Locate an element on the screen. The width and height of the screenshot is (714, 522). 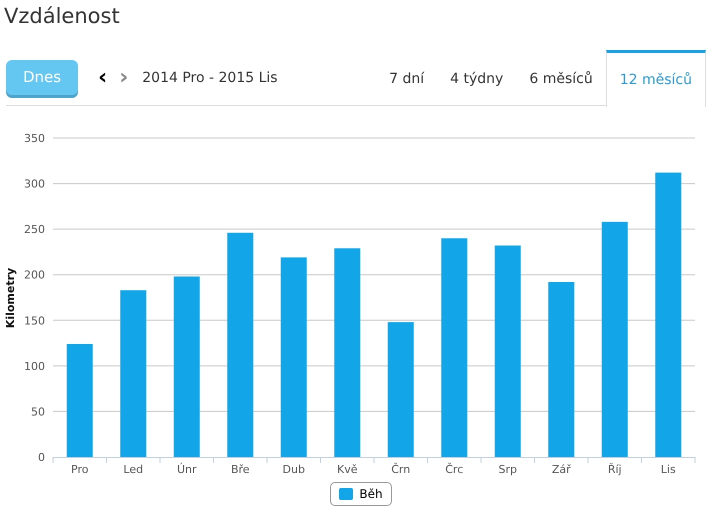
y-tick-label: 100 is located at coordinates (34, 366).